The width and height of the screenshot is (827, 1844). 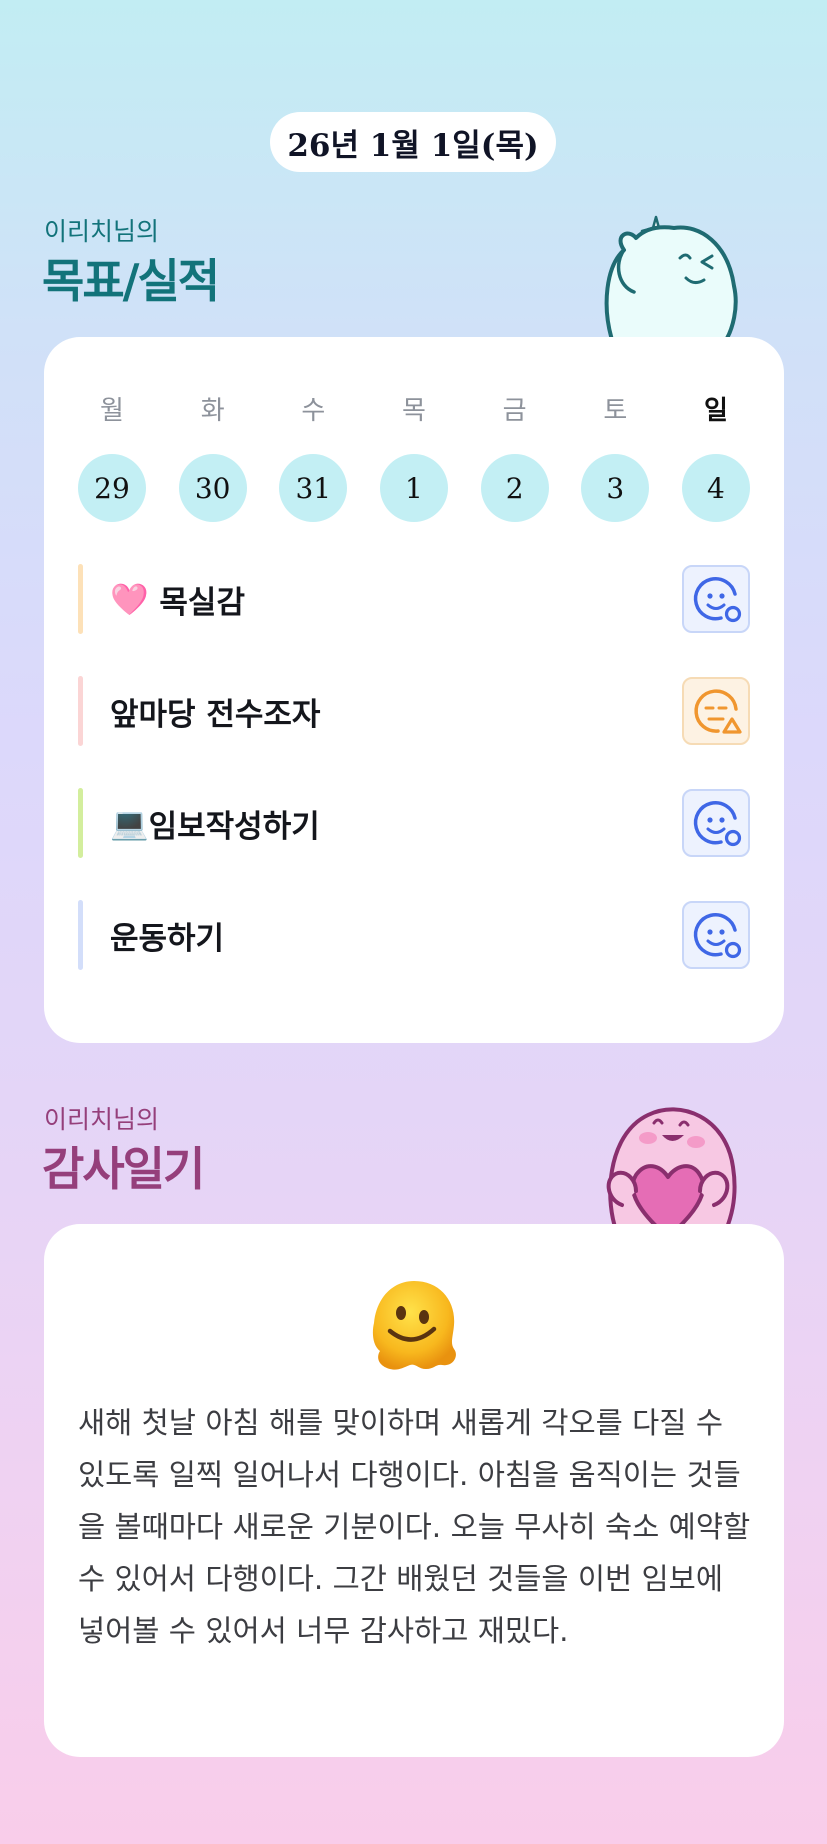 What do you see at coordinates (212, 411) in the screenshot?
I see `weekday-label: 화` at bounding box center [212, 411].